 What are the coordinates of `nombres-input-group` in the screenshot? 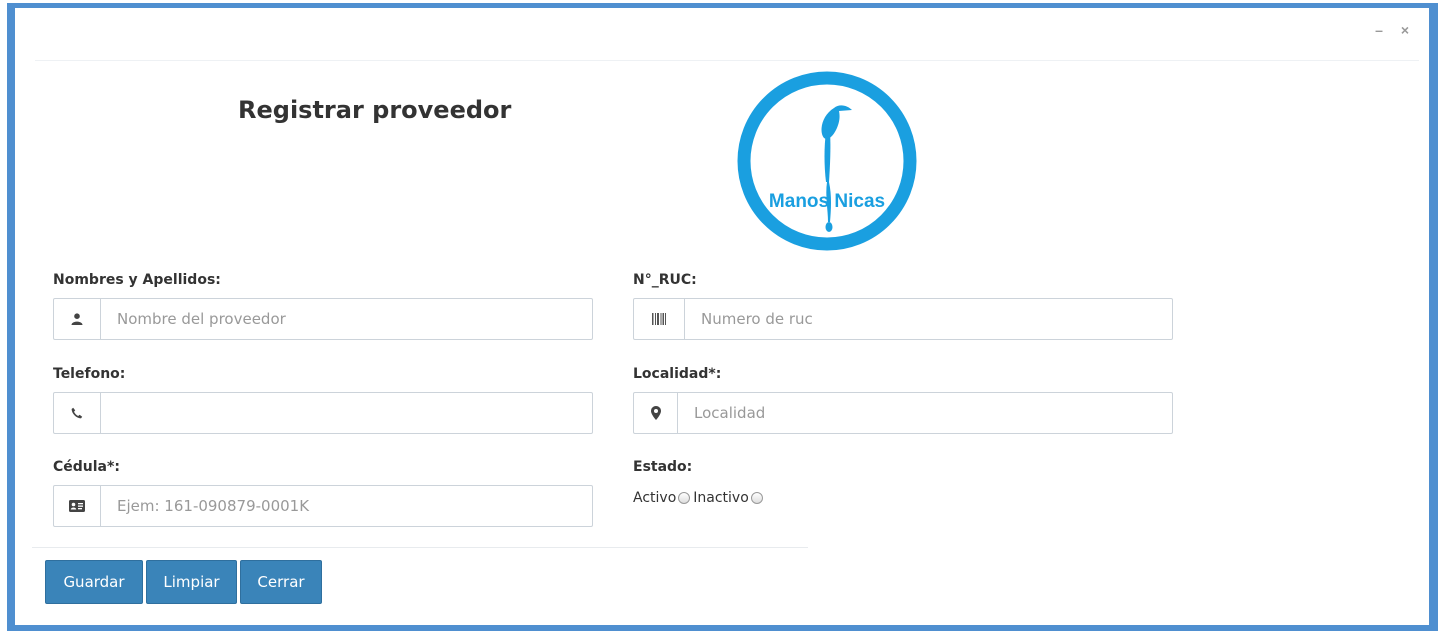 It's located at (323, 319).